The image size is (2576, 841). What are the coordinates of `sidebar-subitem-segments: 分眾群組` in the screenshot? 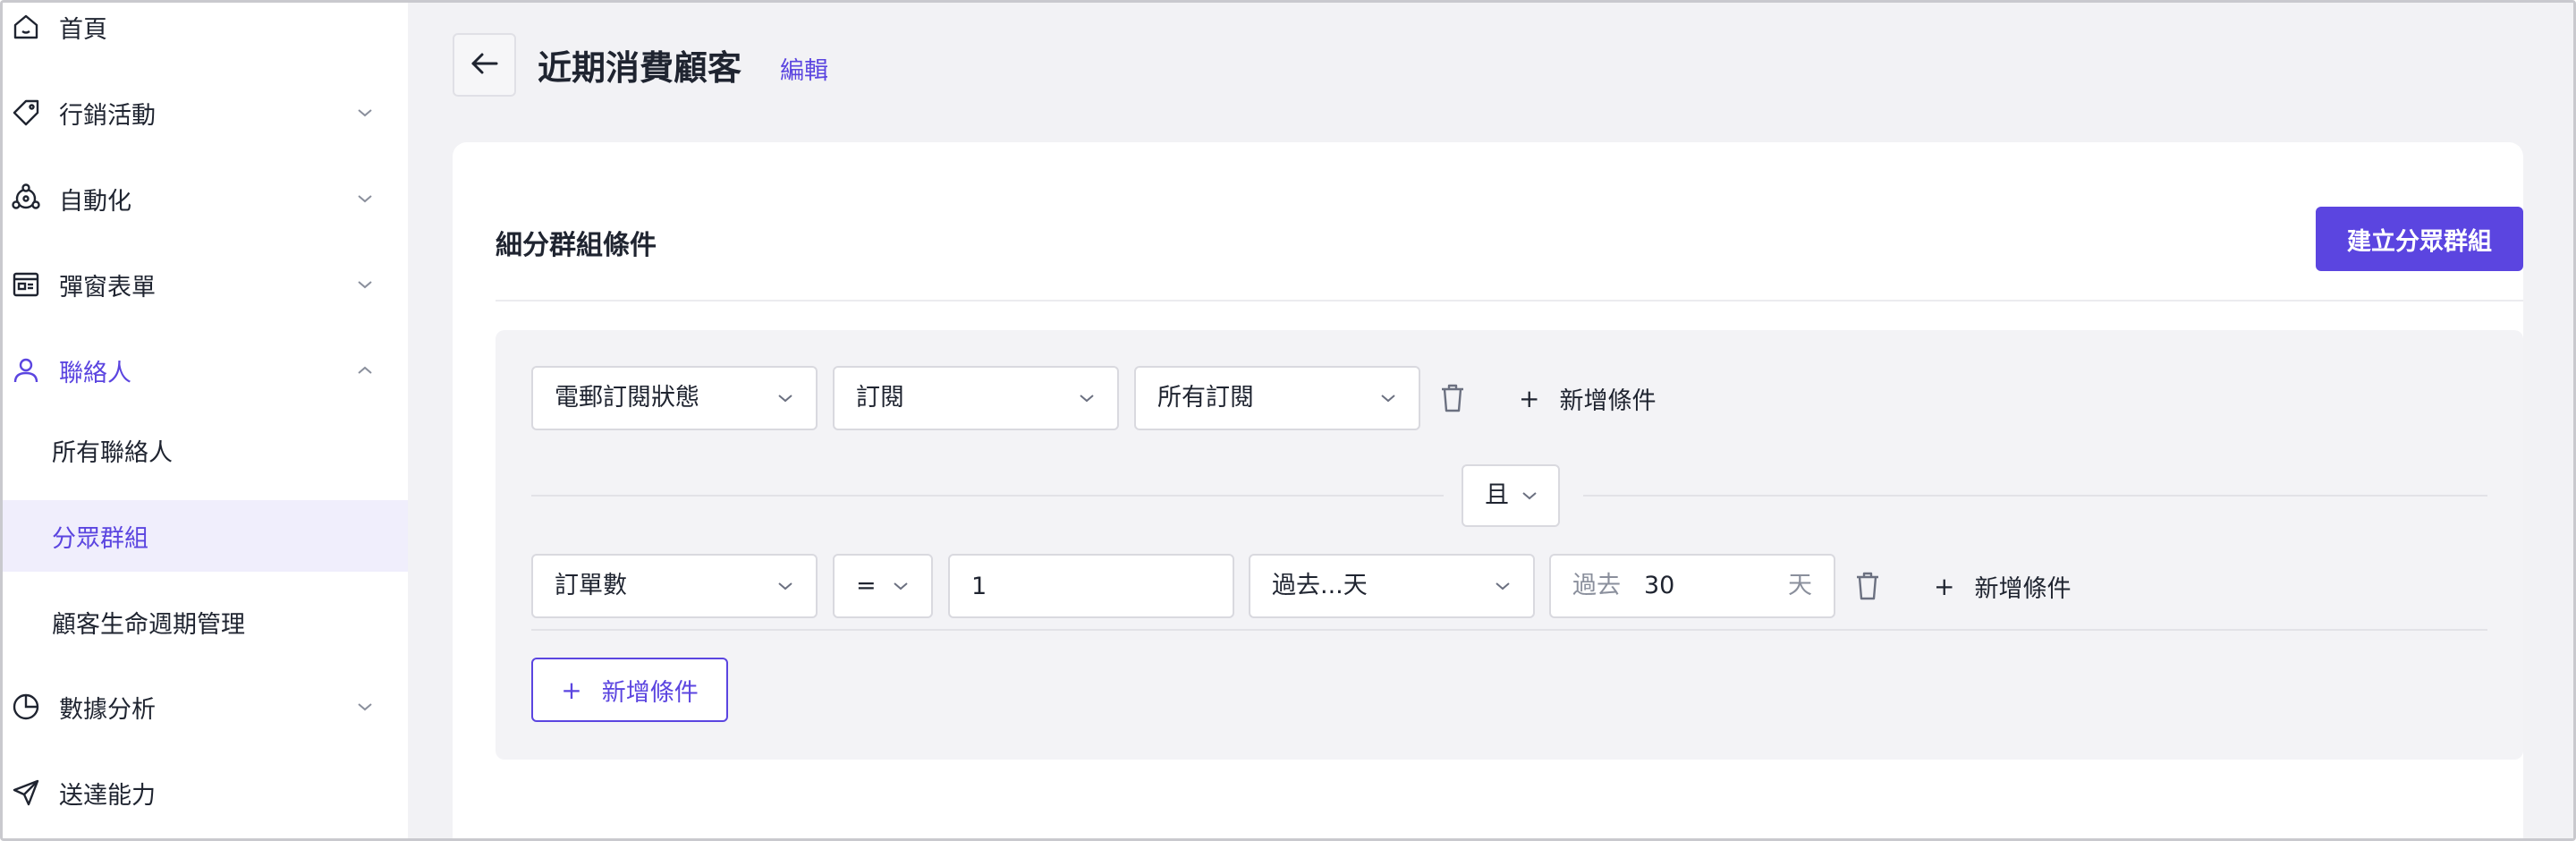 It's located at (205, 536).